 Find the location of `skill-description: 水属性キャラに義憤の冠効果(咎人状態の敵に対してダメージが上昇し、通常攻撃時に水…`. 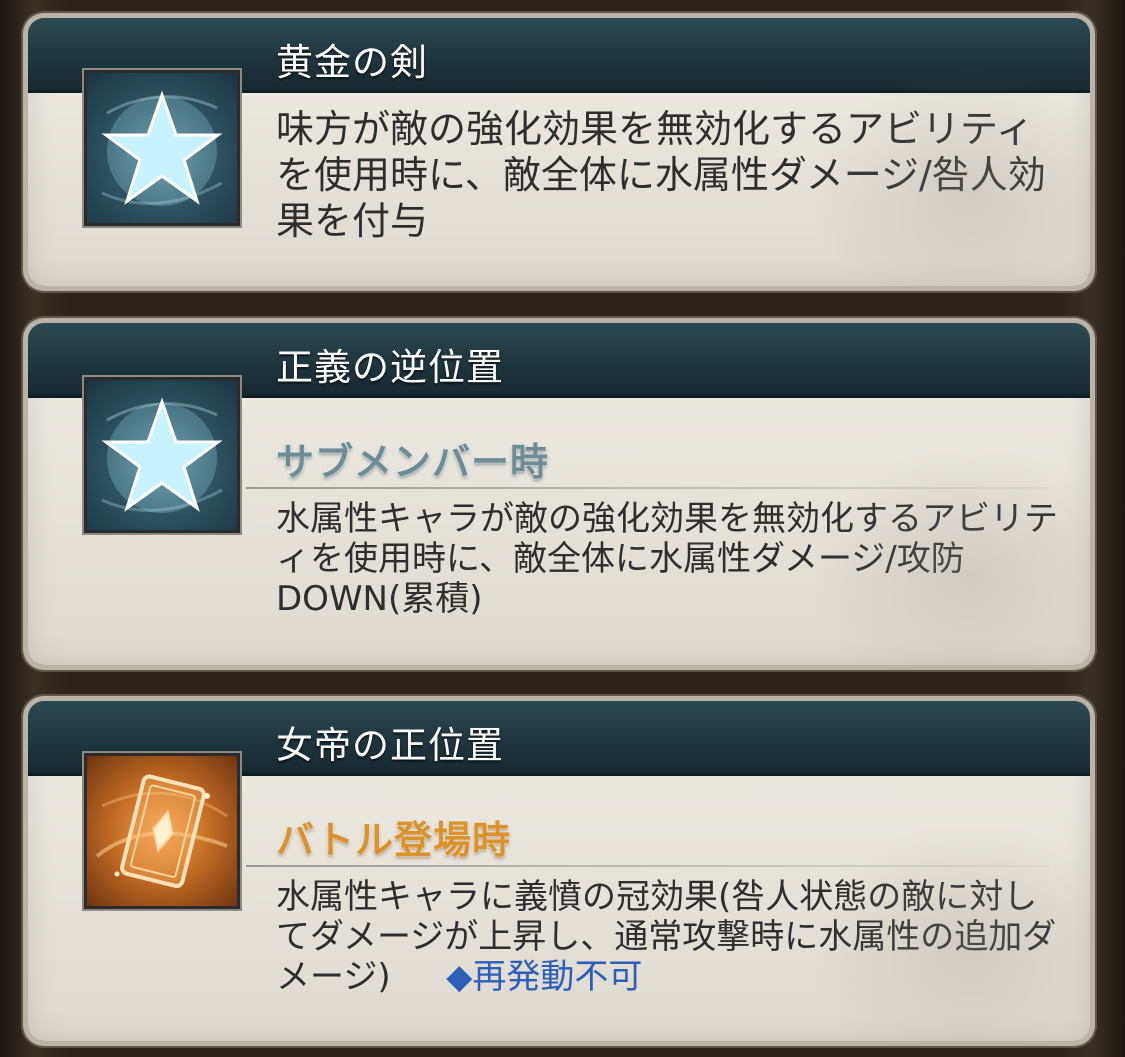

skill-description: 水属性キャラに義憤の冠効果(咎人状態の敵に対してダメージが上昇し、通常攻撃時に水… is located at coordinates (666, 937).